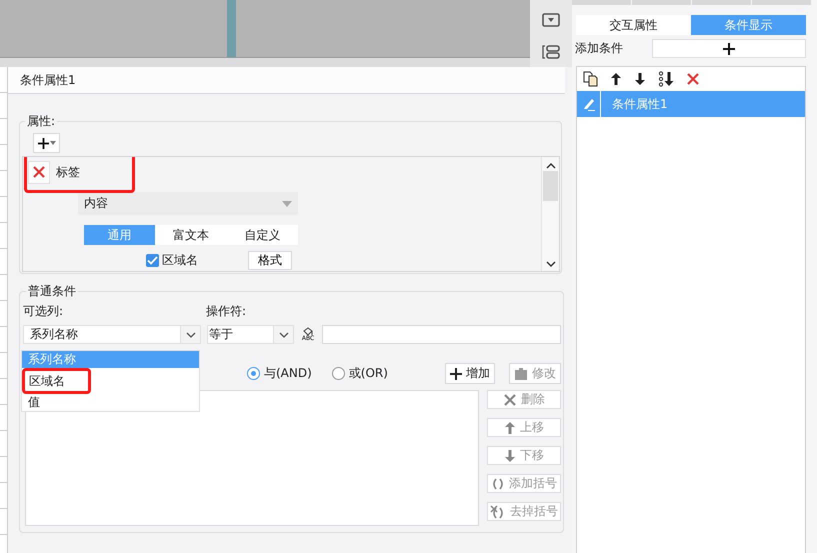 This screenshot has height=553, width=817. Describe the element at coordinates (188, 203) in the screenshot. I see `content-select: 内容` at that location.